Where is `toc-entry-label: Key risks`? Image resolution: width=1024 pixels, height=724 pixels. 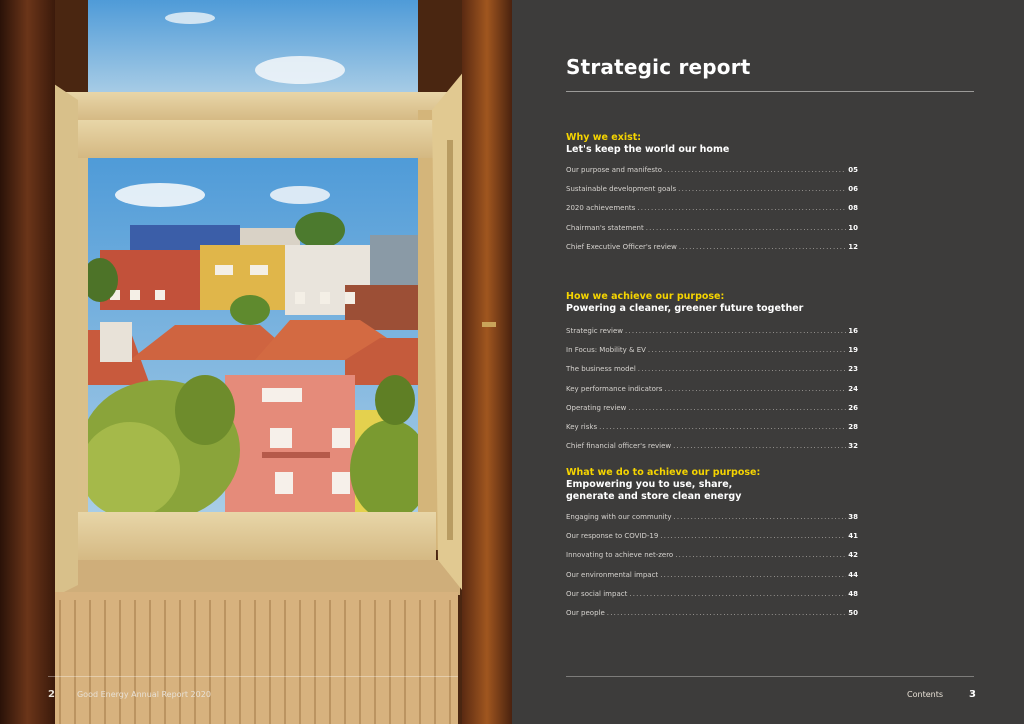 toc-entry-label: Key risks is located at coordinates (582, 426).